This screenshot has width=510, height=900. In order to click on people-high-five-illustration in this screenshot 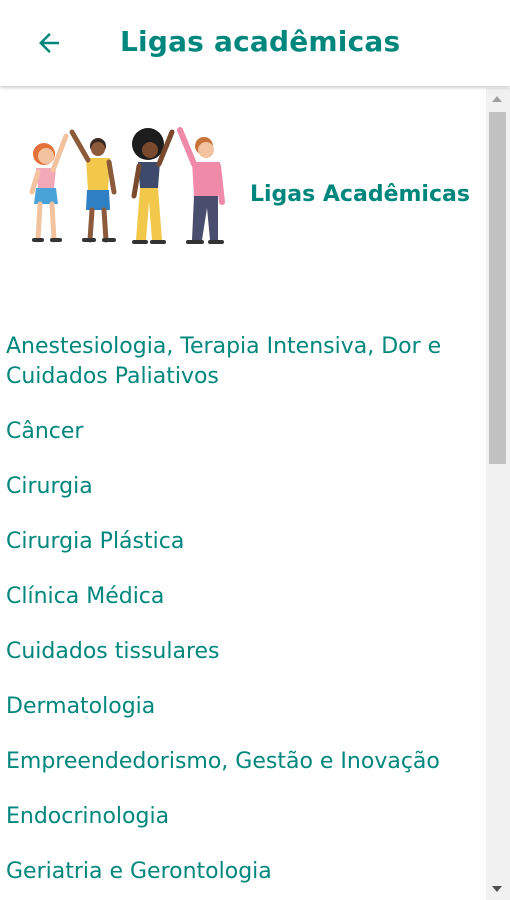, I will do `click(127, 185)`.